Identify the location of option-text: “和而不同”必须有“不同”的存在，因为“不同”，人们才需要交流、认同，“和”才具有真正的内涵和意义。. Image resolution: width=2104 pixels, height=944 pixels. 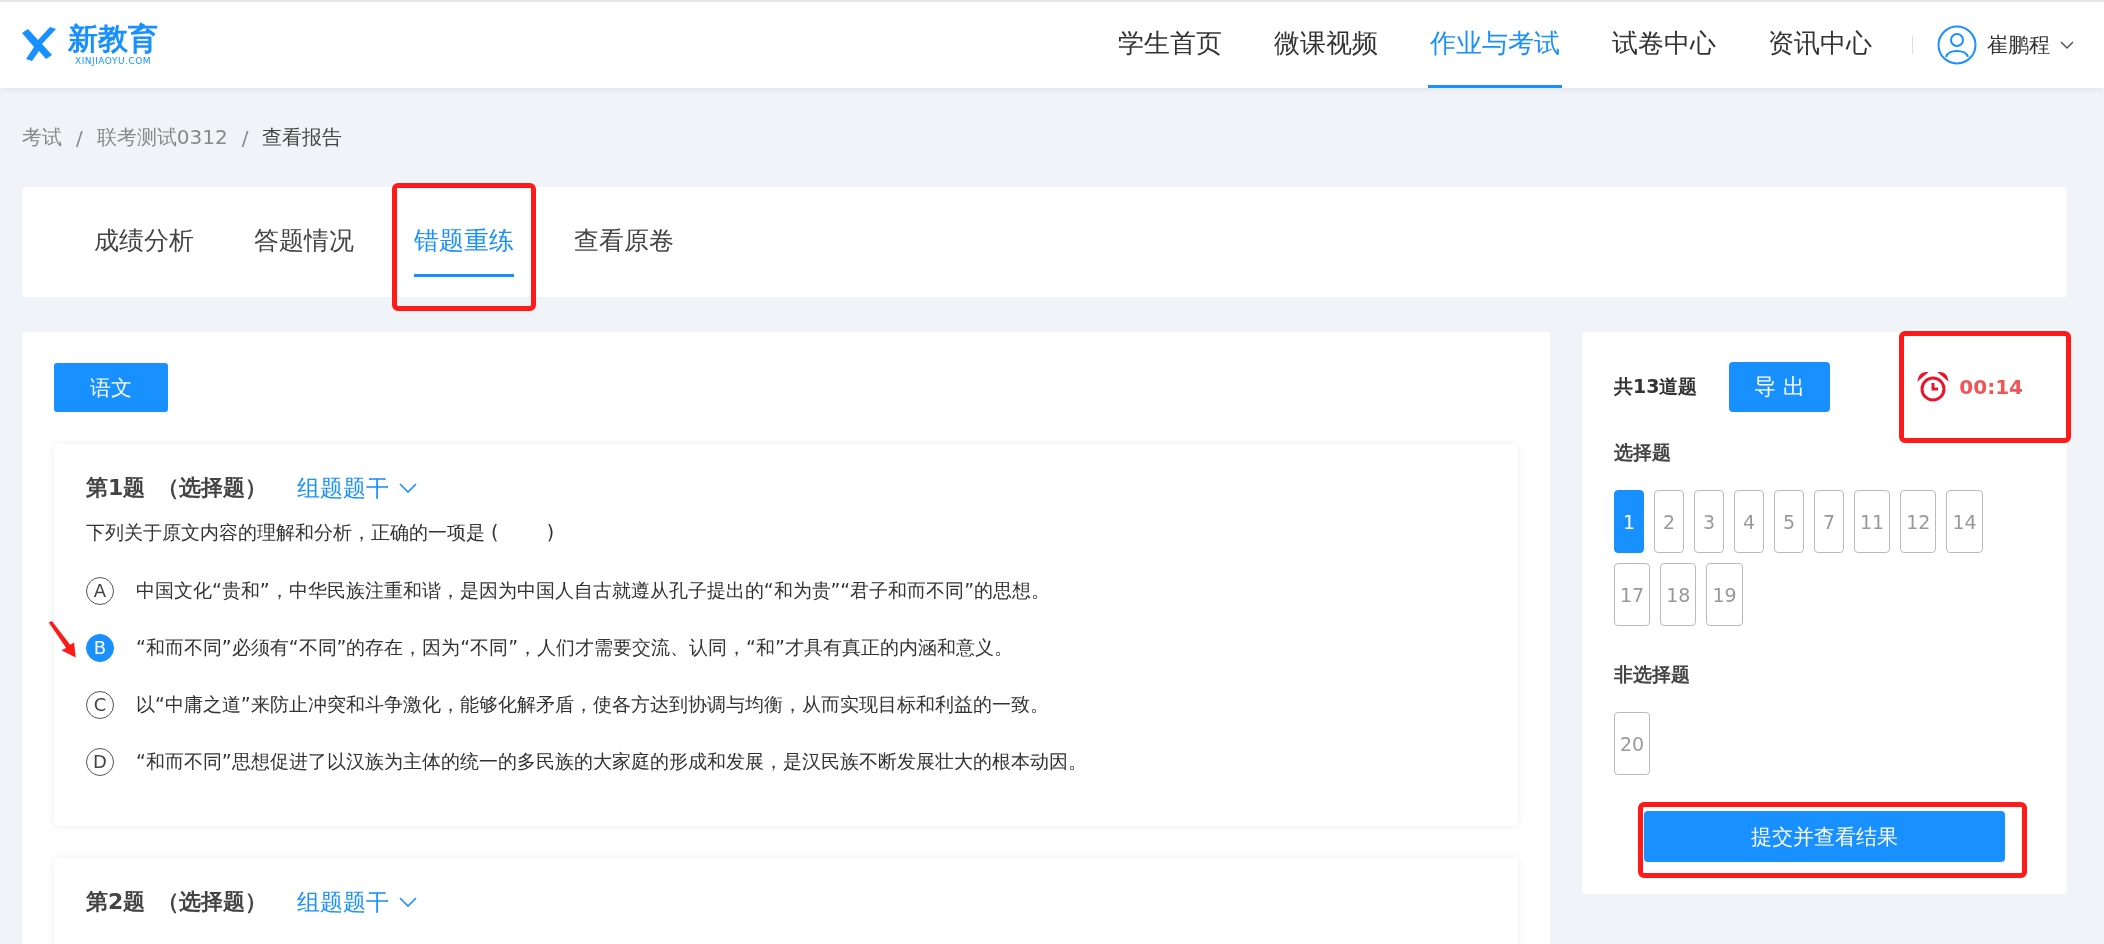
(574, 647).